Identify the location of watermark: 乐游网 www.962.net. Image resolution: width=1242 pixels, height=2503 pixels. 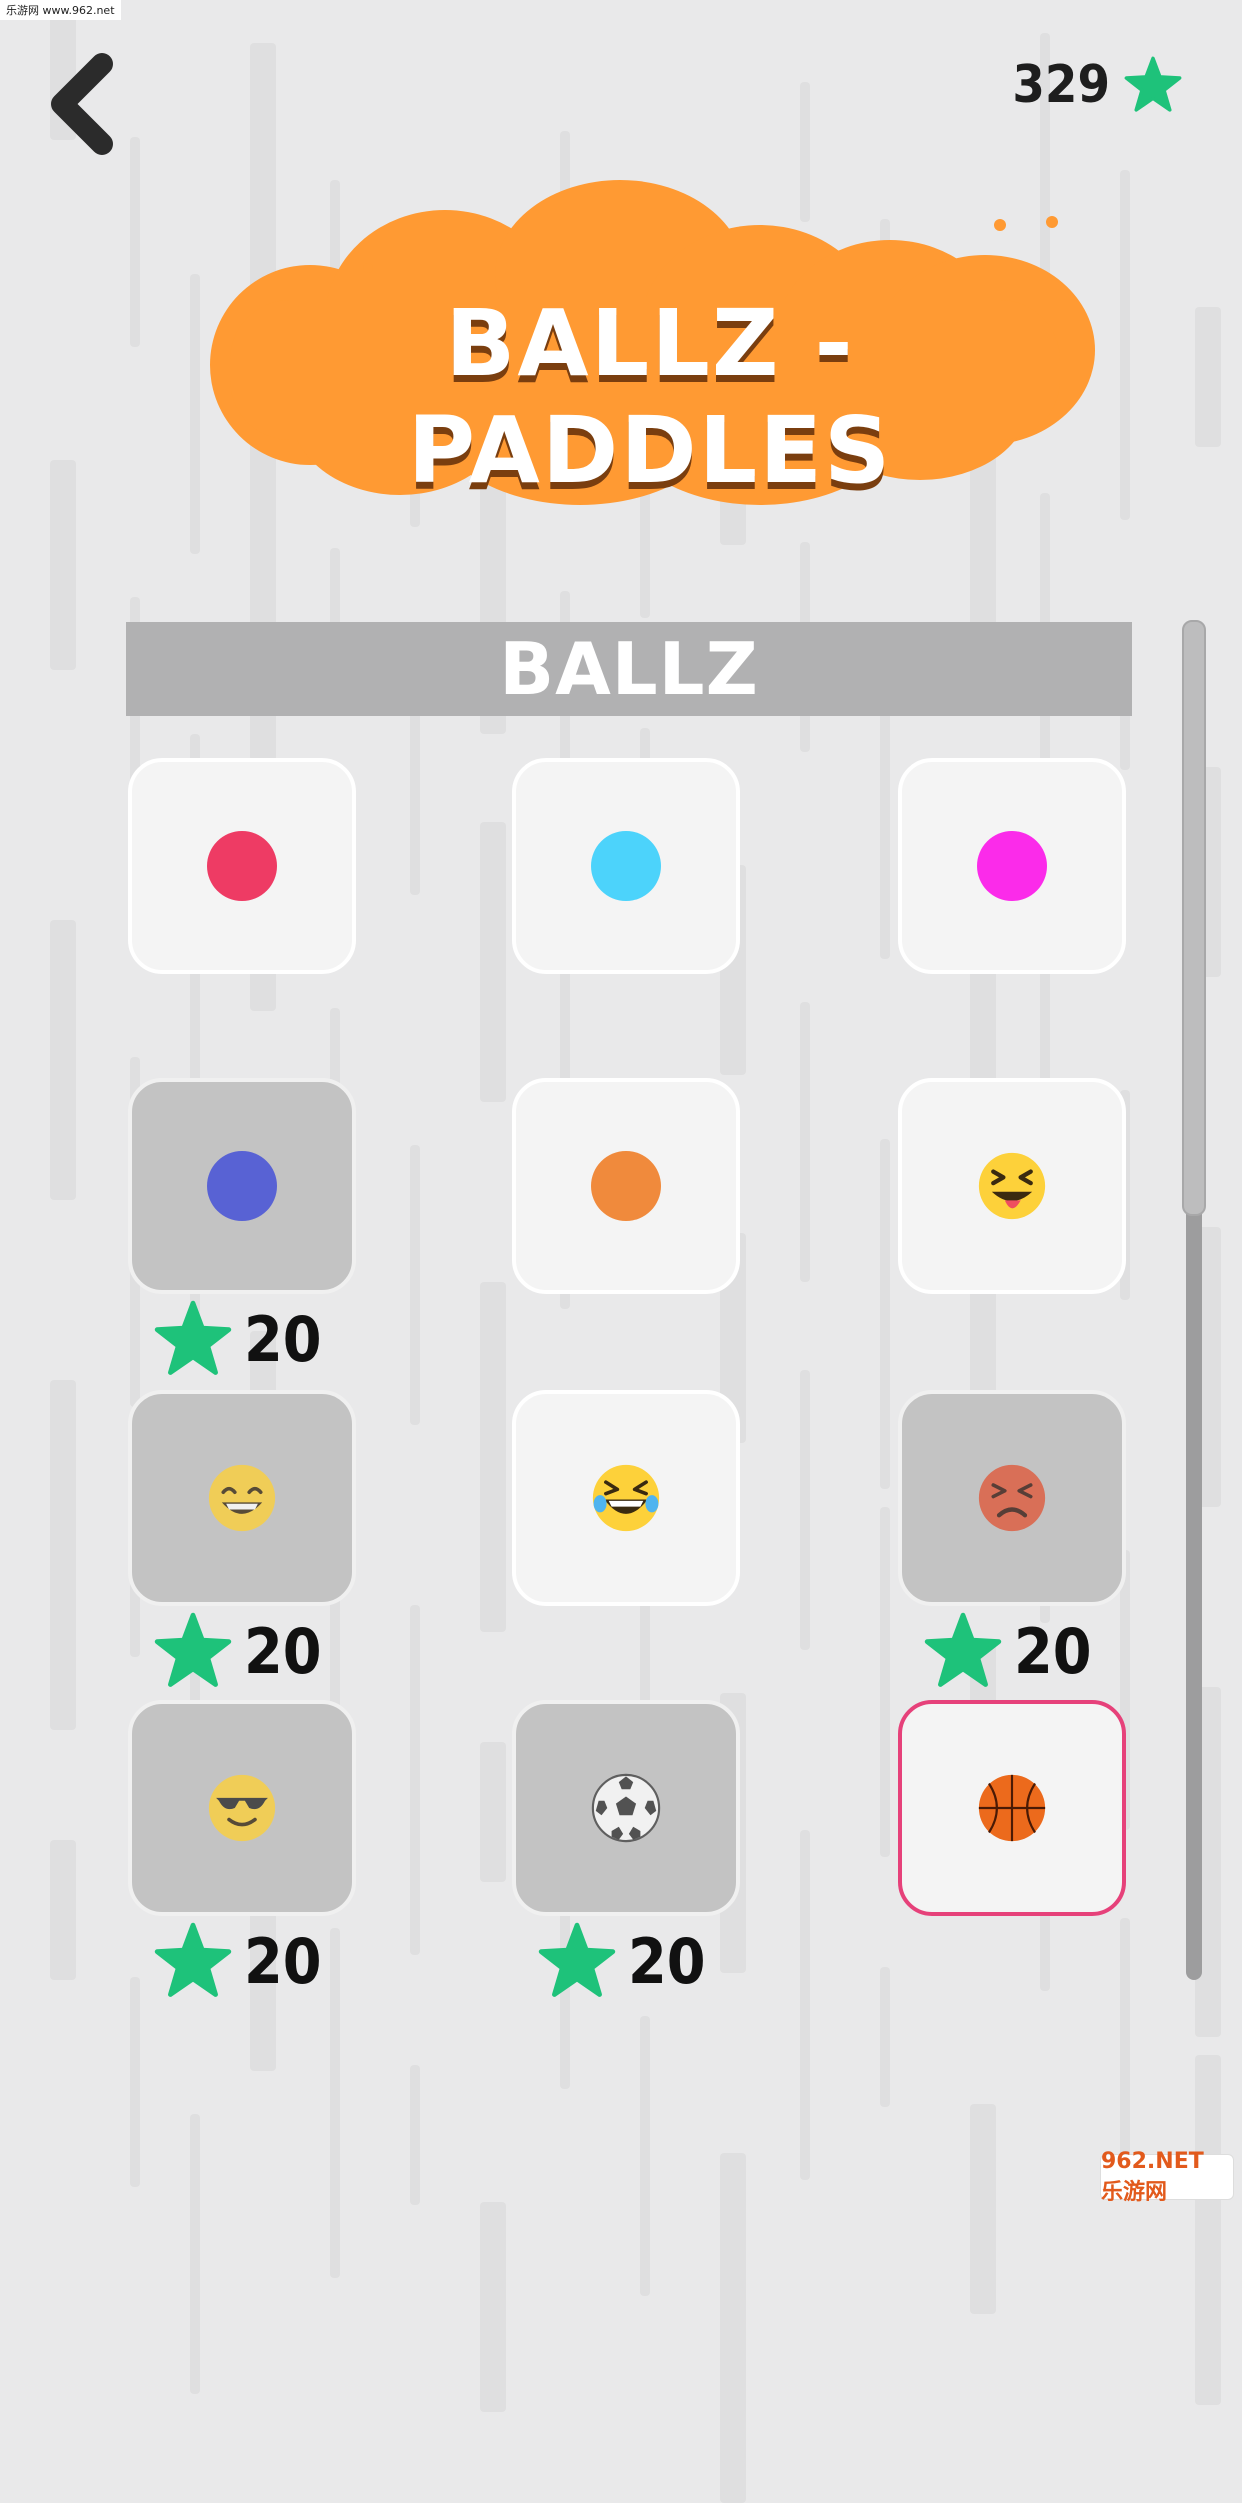
(60, 10).